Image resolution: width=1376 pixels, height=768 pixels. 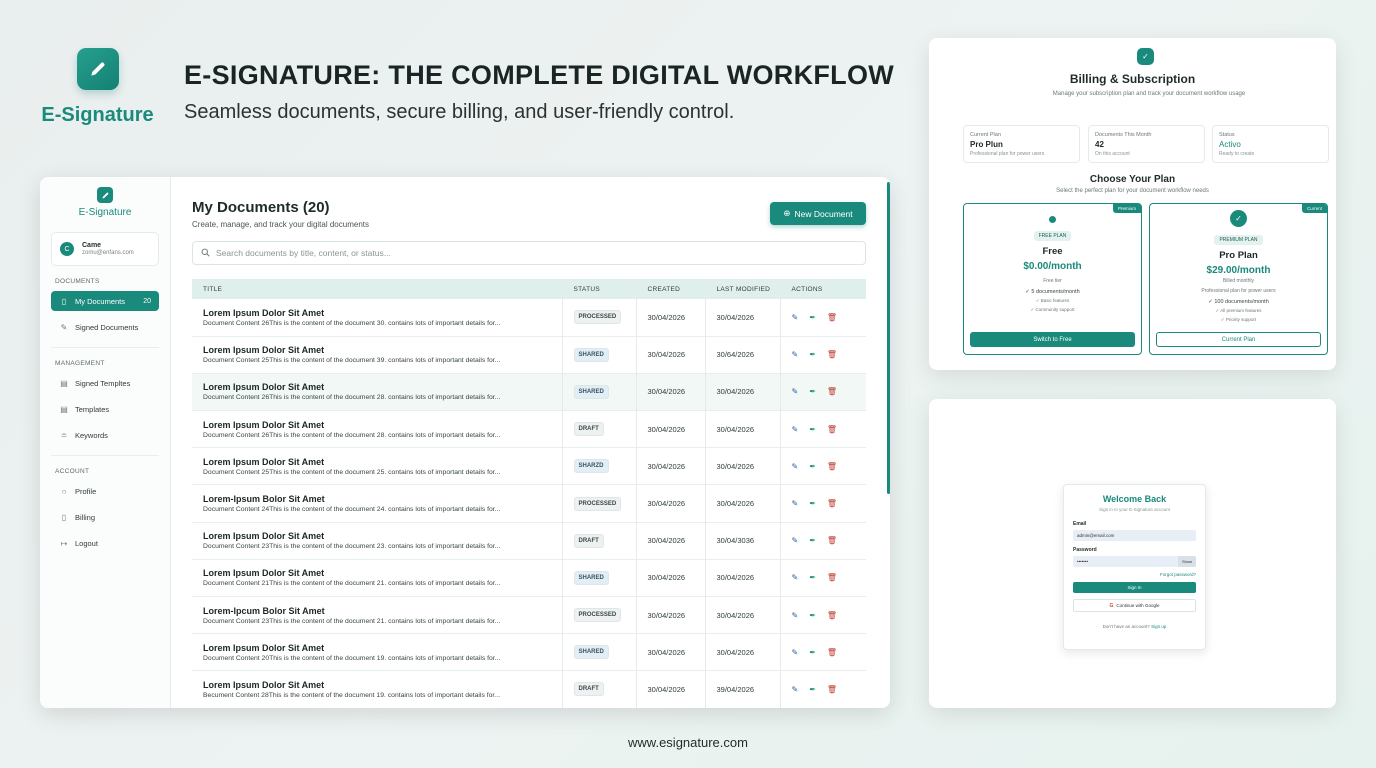 What do you see at coordinates (1052, 339) in the screenshot?
I see `switch-to-free-button: Switch to Free` at bounding box center [1052, 339].